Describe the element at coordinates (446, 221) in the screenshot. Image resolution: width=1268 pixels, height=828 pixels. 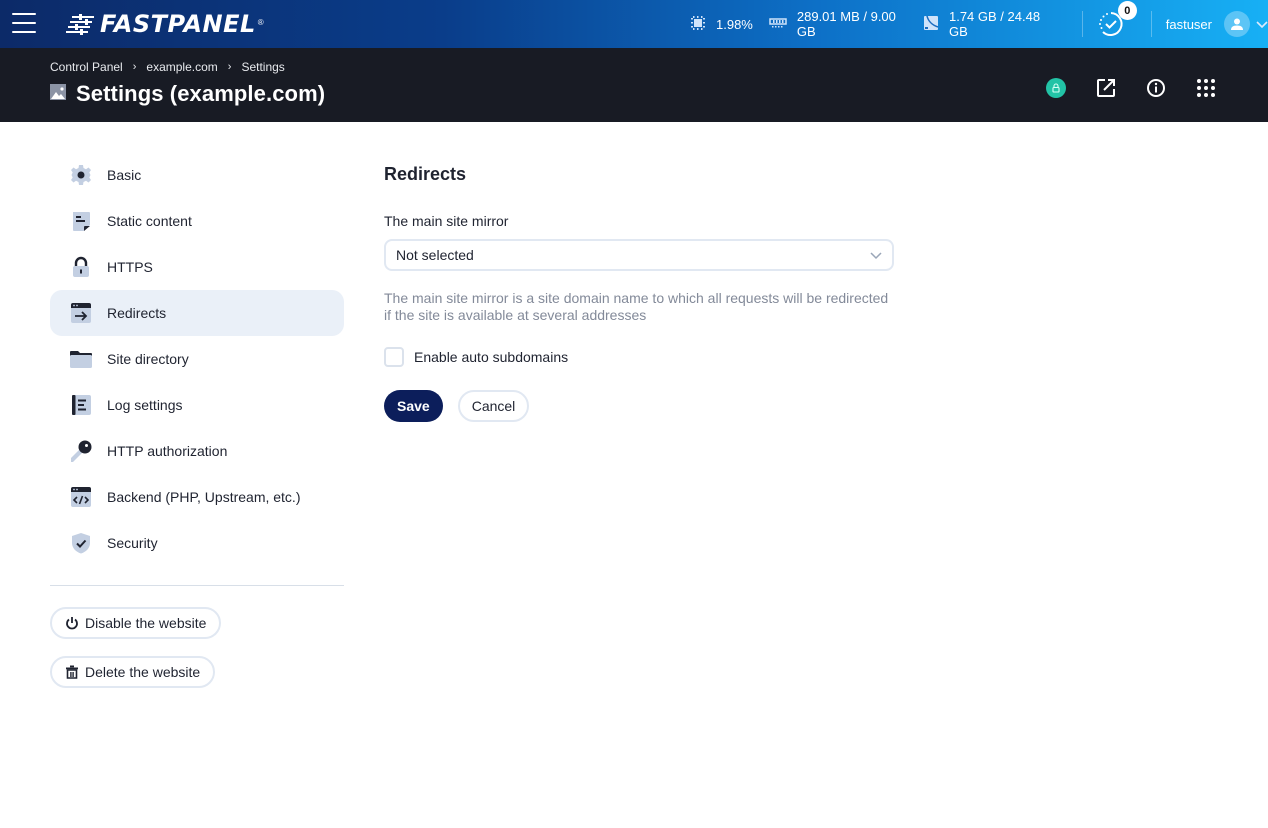
I see `mirror-label: The main site mirror` at that location.